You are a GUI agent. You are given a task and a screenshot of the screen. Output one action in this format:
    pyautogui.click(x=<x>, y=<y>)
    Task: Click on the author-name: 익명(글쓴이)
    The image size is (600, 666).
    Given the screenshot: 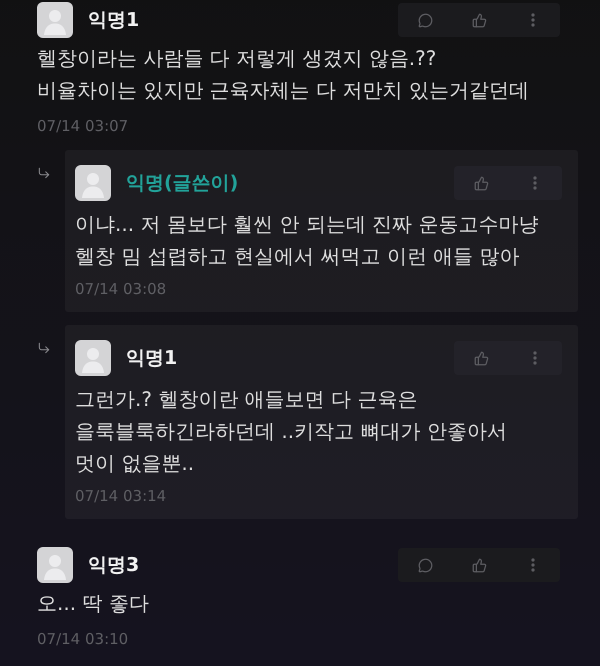 What is the action you would take?
    pyautogui.click(x=182, y=183)
    